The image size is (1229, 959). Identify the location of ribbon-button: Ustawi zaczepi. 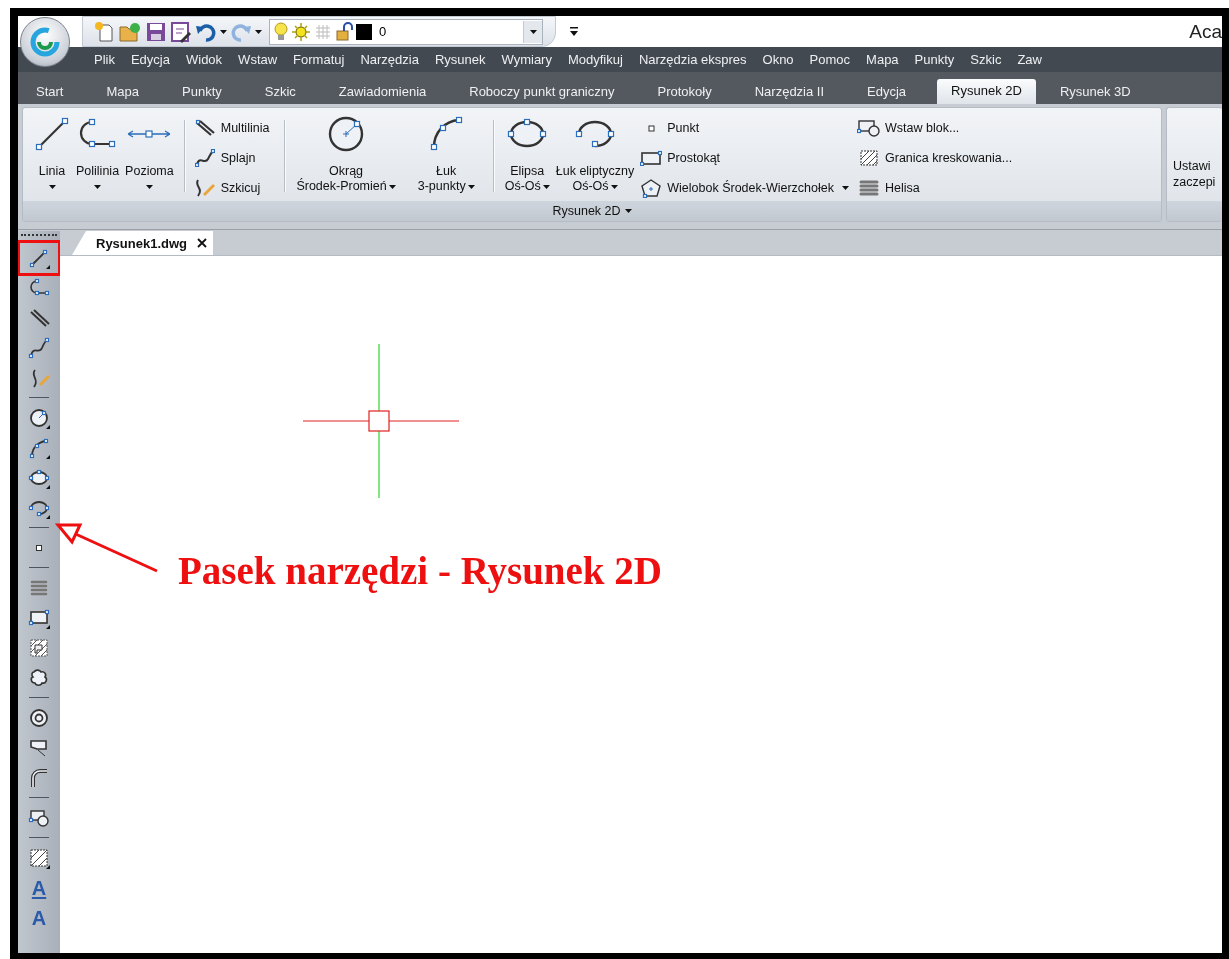
(1194, 174).